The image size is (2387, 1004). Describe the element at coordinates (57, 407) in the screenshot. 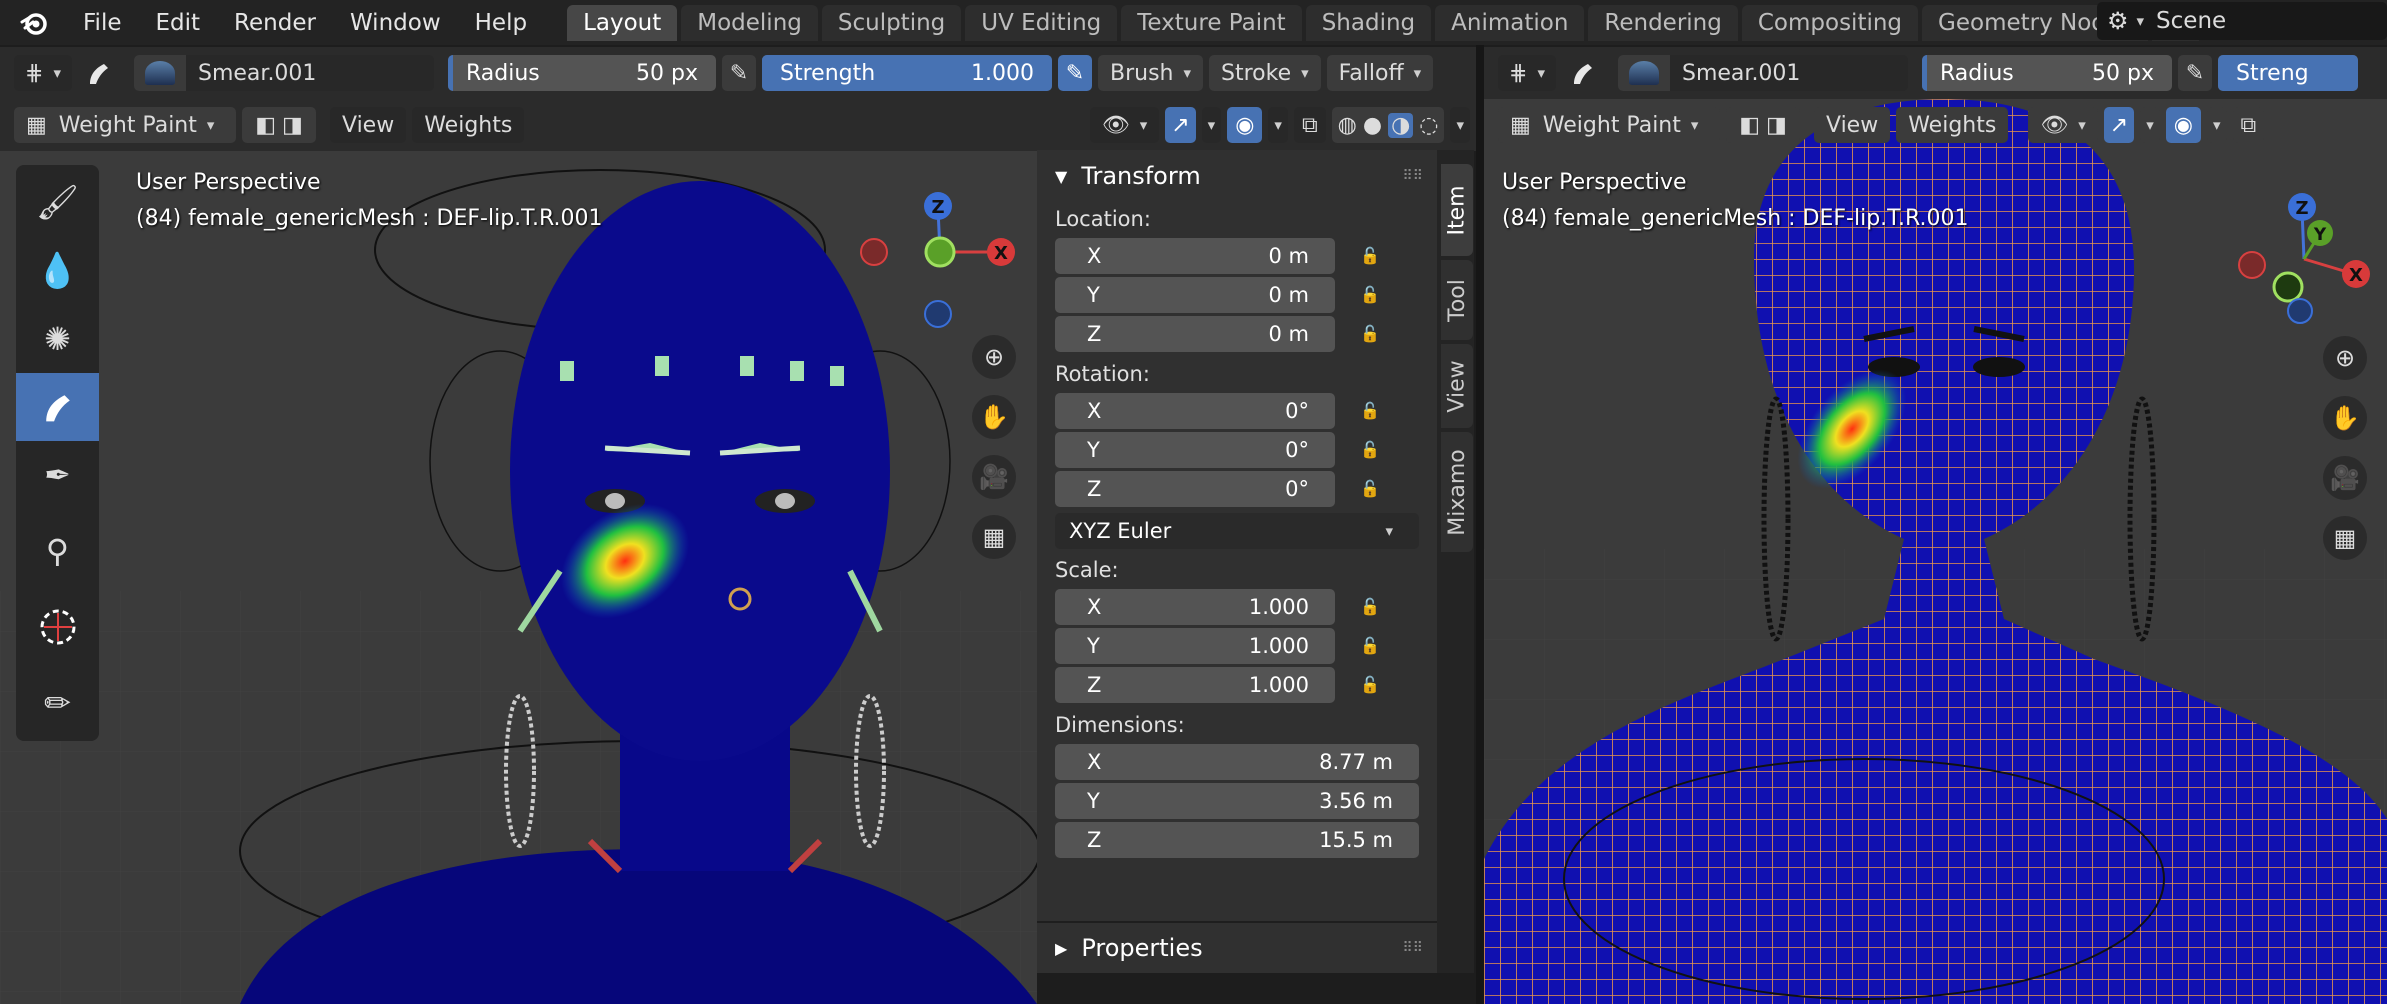

I see `smear-tool` at that location.